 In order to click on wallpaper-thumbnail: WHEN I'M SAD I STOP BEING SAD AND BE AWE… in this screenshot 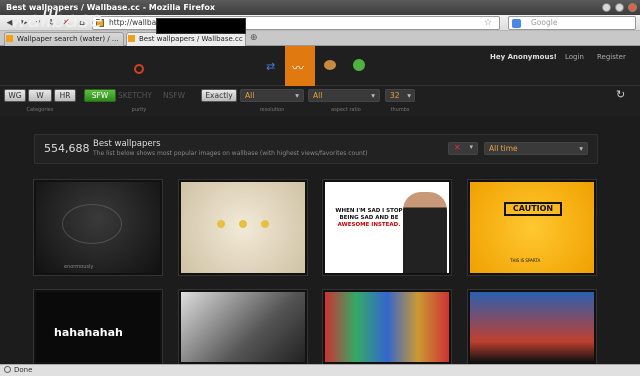, I will do `click(387, 227)`.